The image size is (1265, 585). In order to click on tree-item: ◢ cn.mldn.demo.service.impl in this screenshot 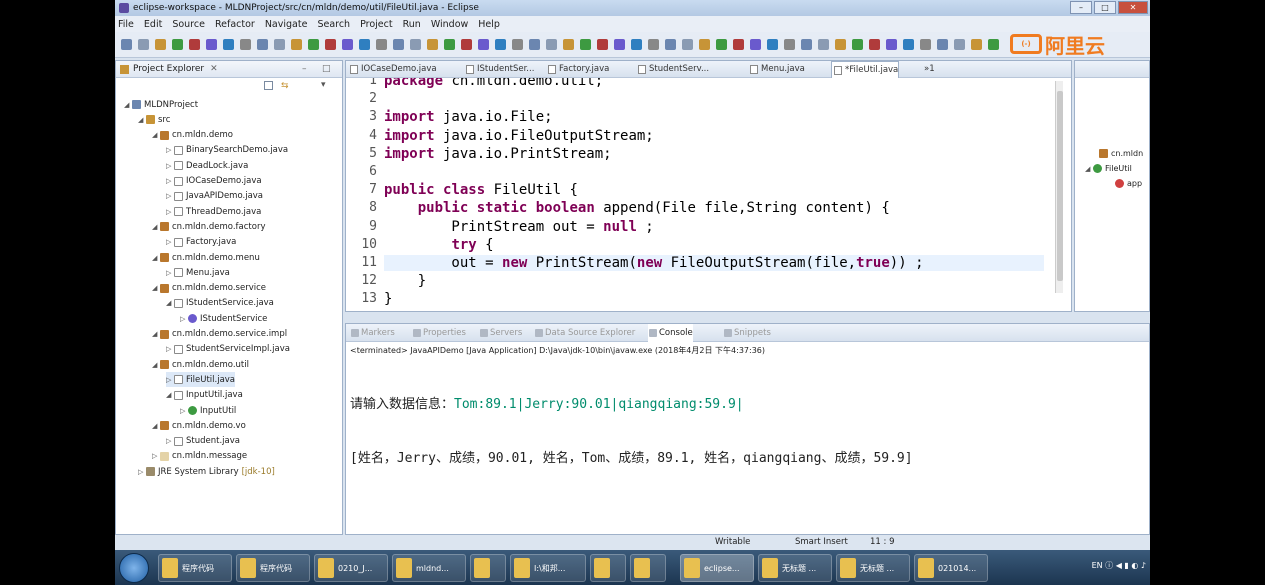, I will do `click(219, 334)`.